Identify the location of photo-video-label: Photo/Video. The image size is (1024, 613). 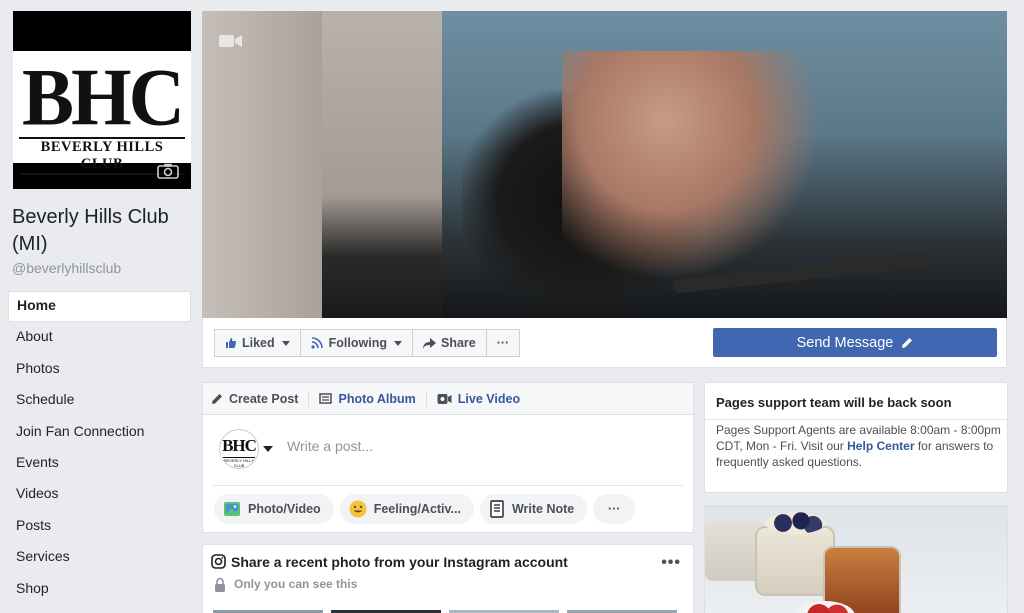
(284, 509).